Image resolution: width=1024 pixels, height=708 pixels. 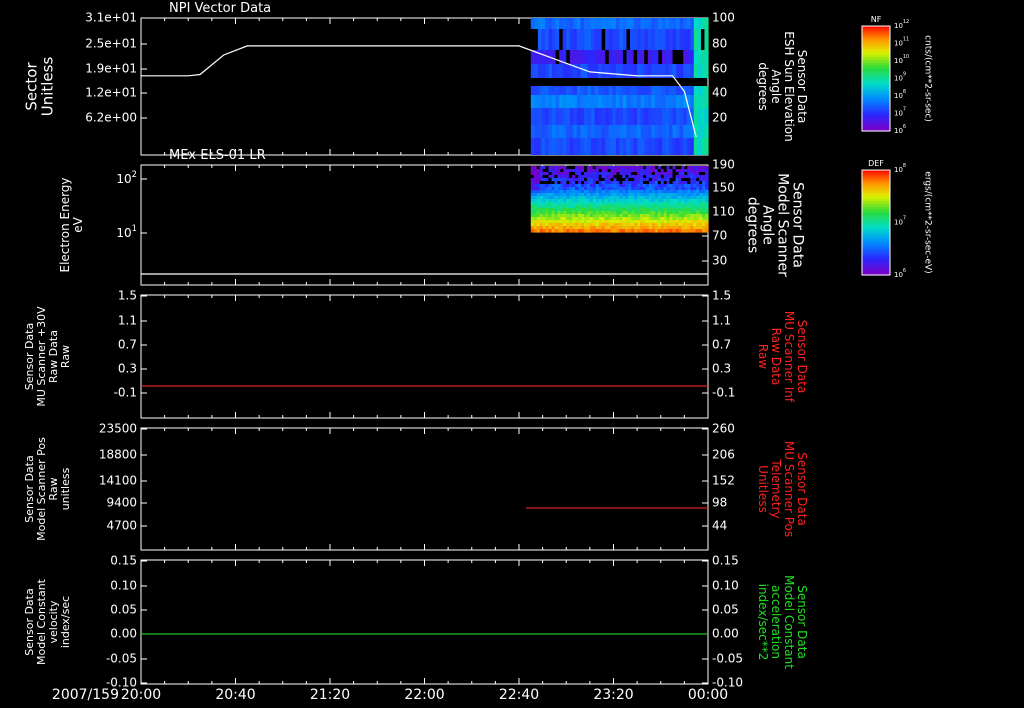 What do you see at coordinates (217, 155) in the screenshot?
I see `panel-title: MEx ELS-01 LR` at bounding box center [217, 155].